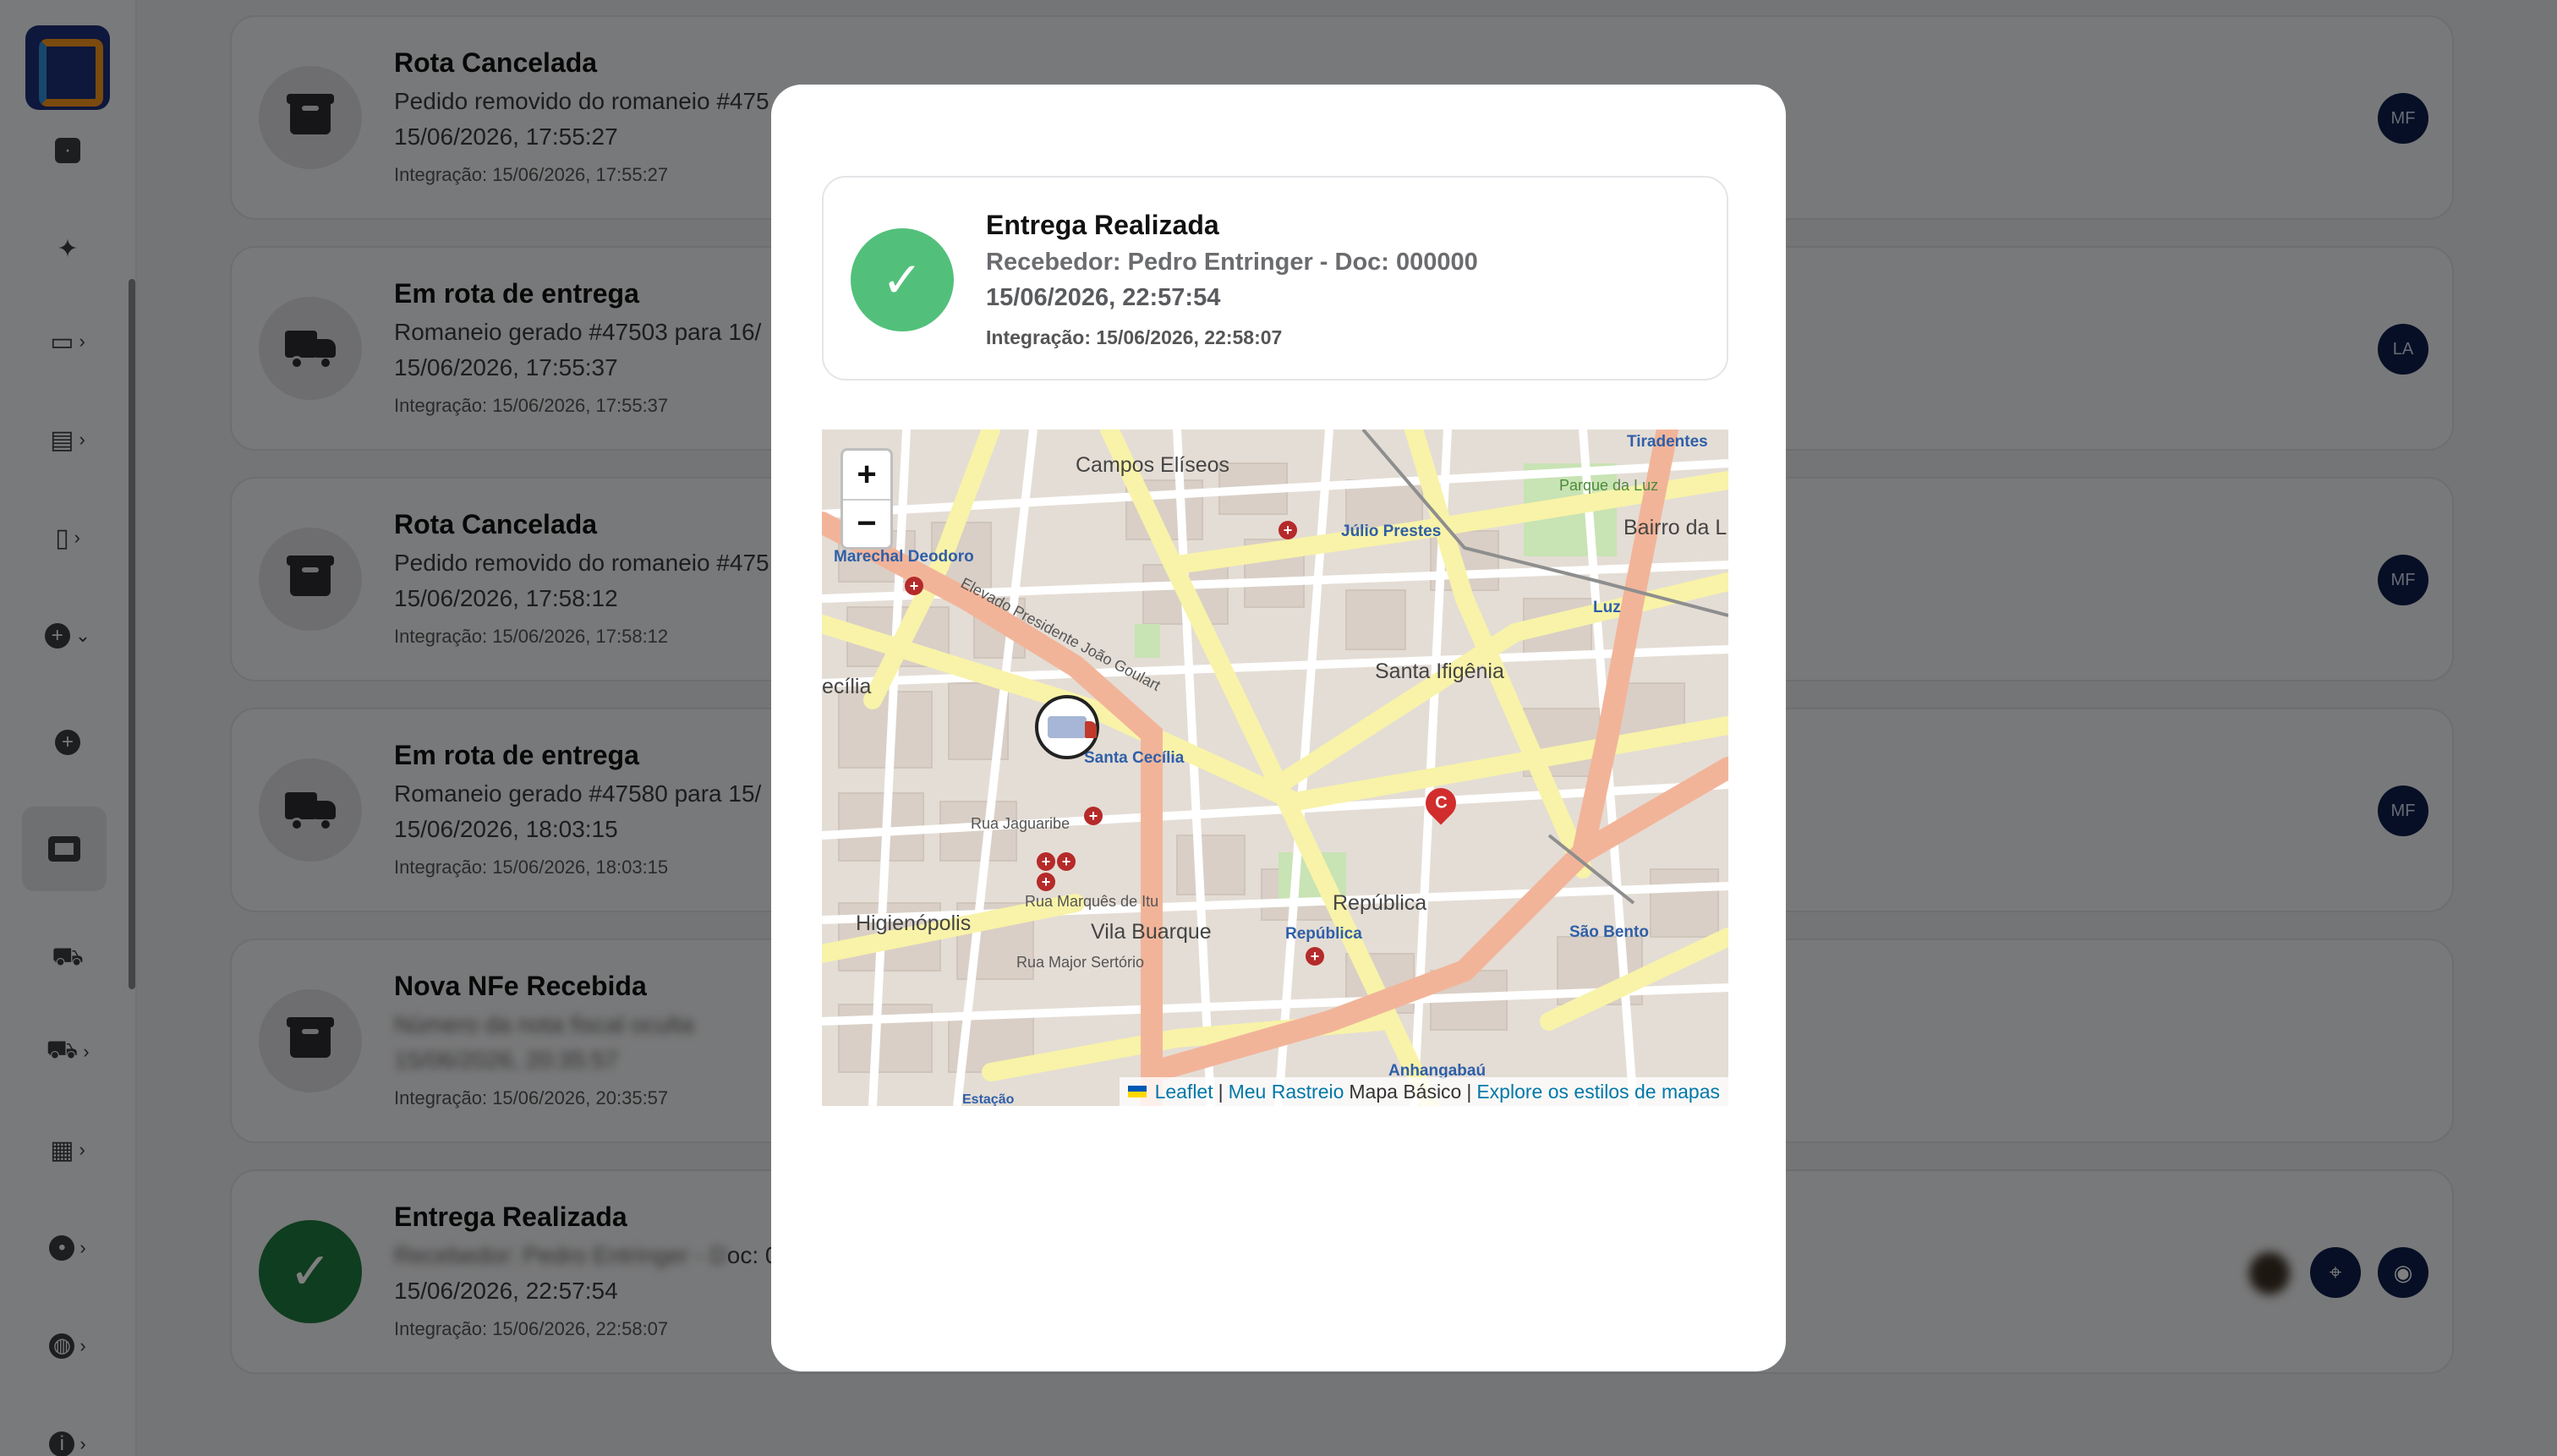  I want to click on receiver-info: Recebedor: Pedro Entringer - Doc: 000000, so click(1232, 262).